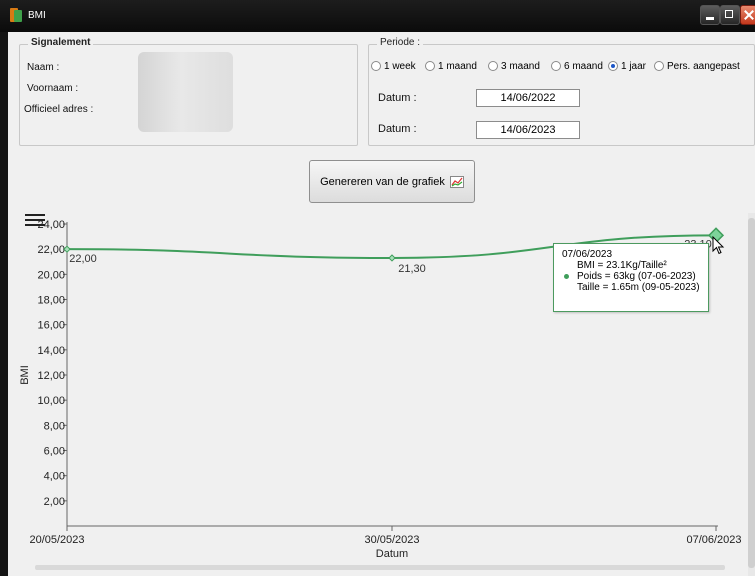  Describe the element at coordinates (43, 67) in the screenshot. I see `naam-label: Naam :` at that location.